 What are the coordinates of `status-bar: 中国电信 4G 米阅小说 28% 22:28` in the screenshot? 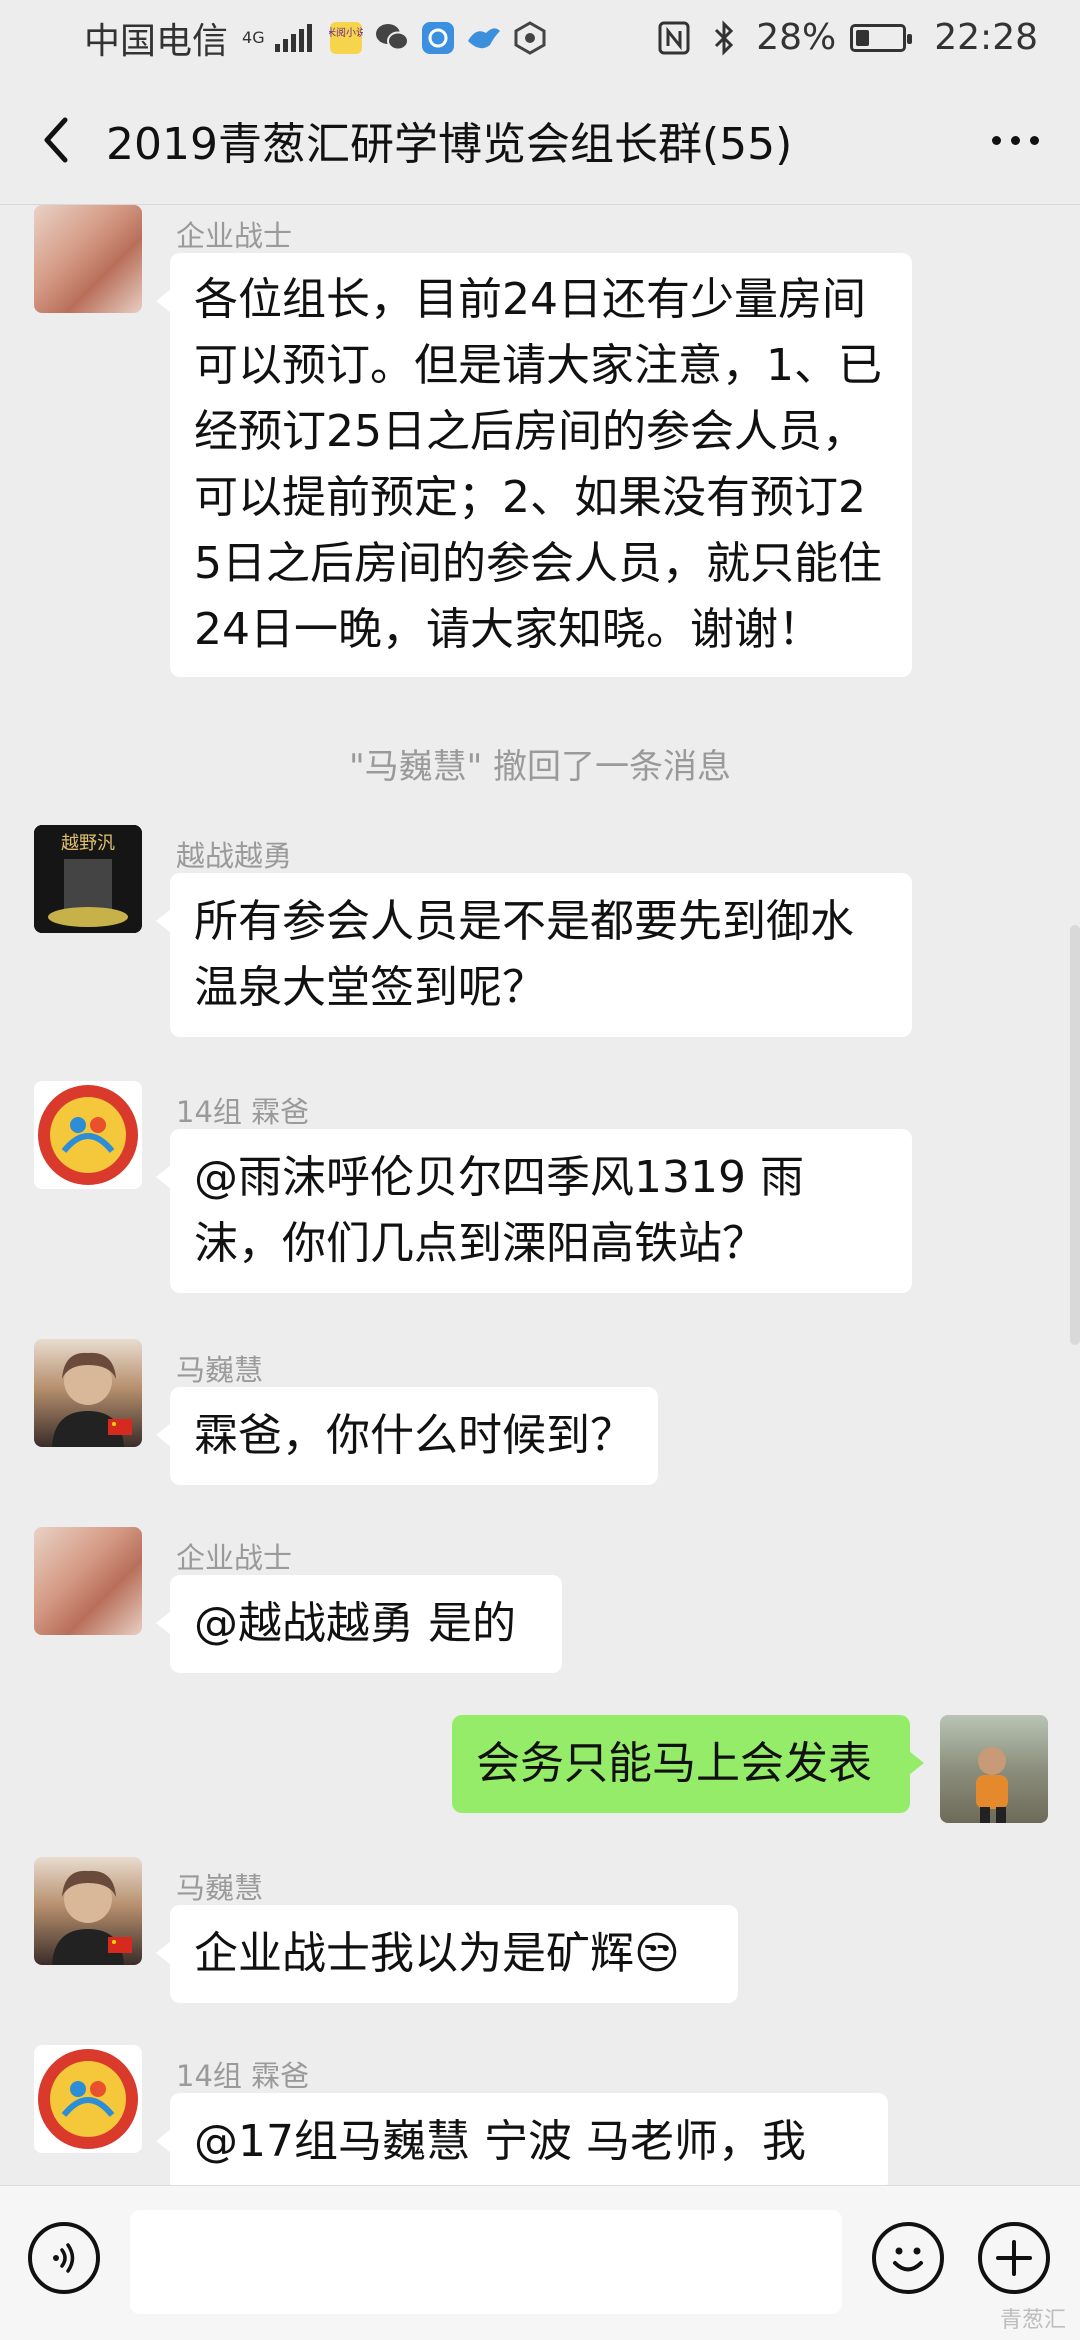 It's located at (540, 37).